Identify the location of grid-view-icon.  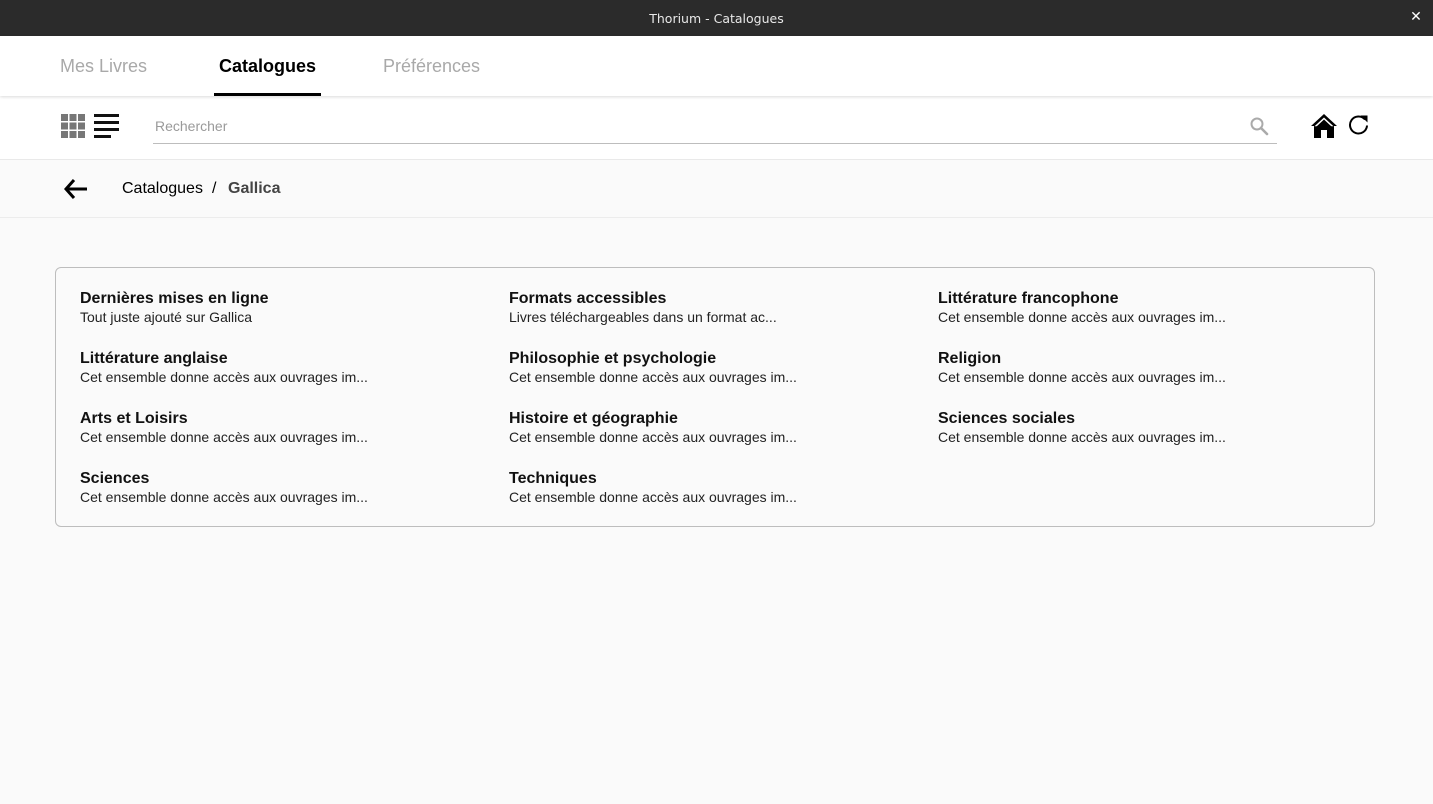
(73, 126).